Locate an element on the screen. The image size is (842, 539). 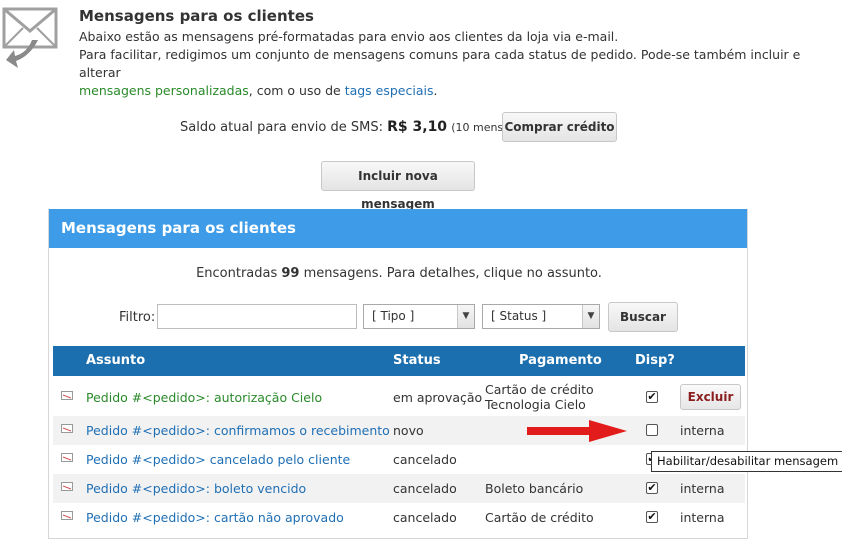
type-select-value: [ Tipo ] is located at coordinates (393, 316).